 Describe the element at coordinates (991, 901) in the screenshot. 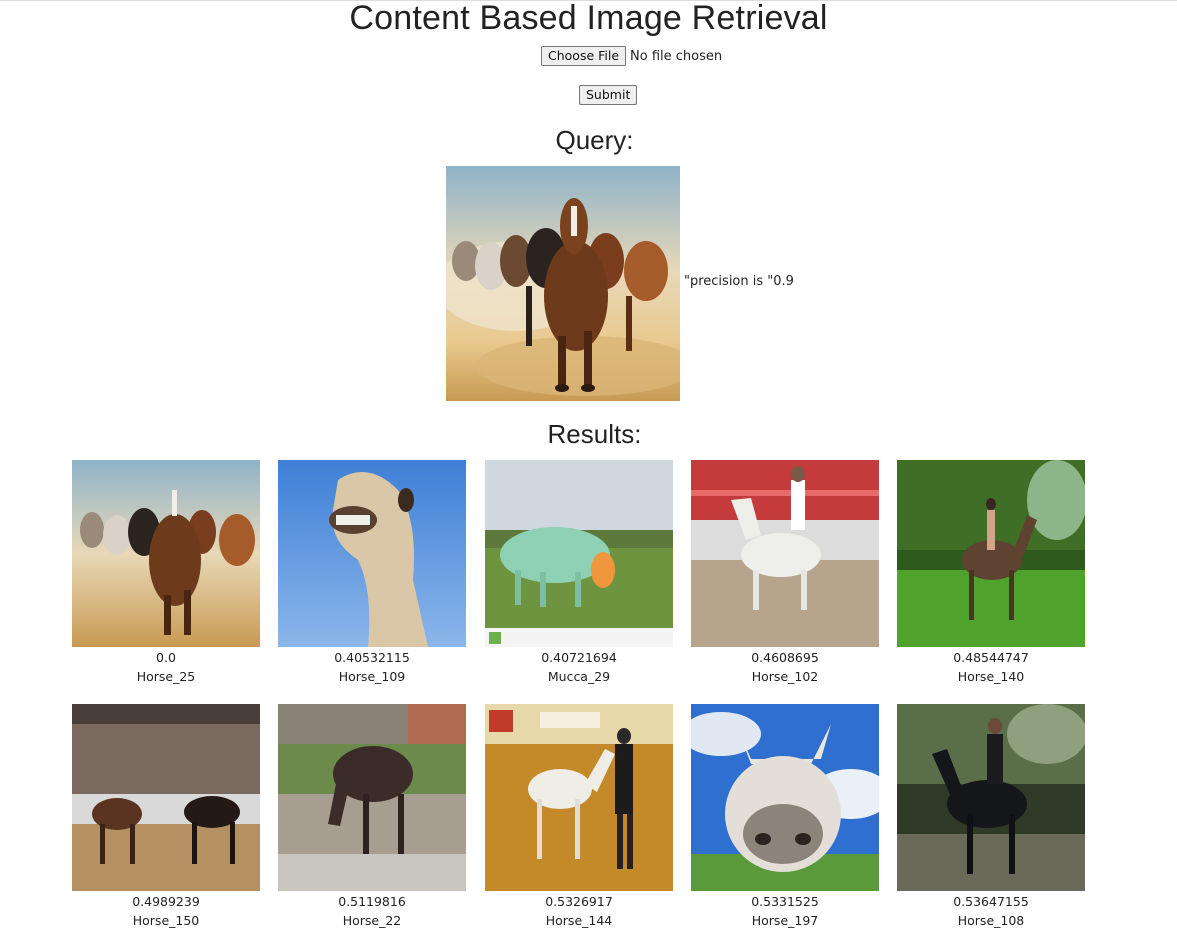

I see `result-score: 0.53647155` at that location.